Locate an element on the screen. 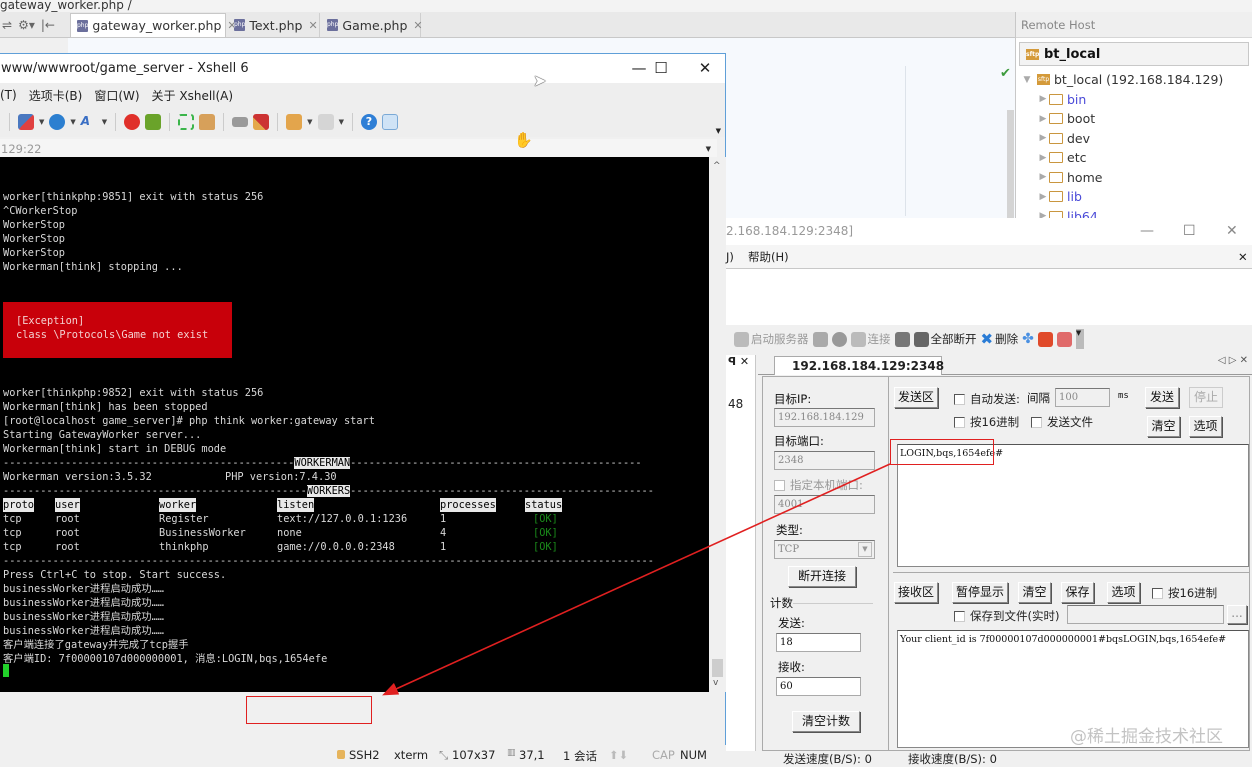  menu-tools: (T) is located at coordinates (8, 95).